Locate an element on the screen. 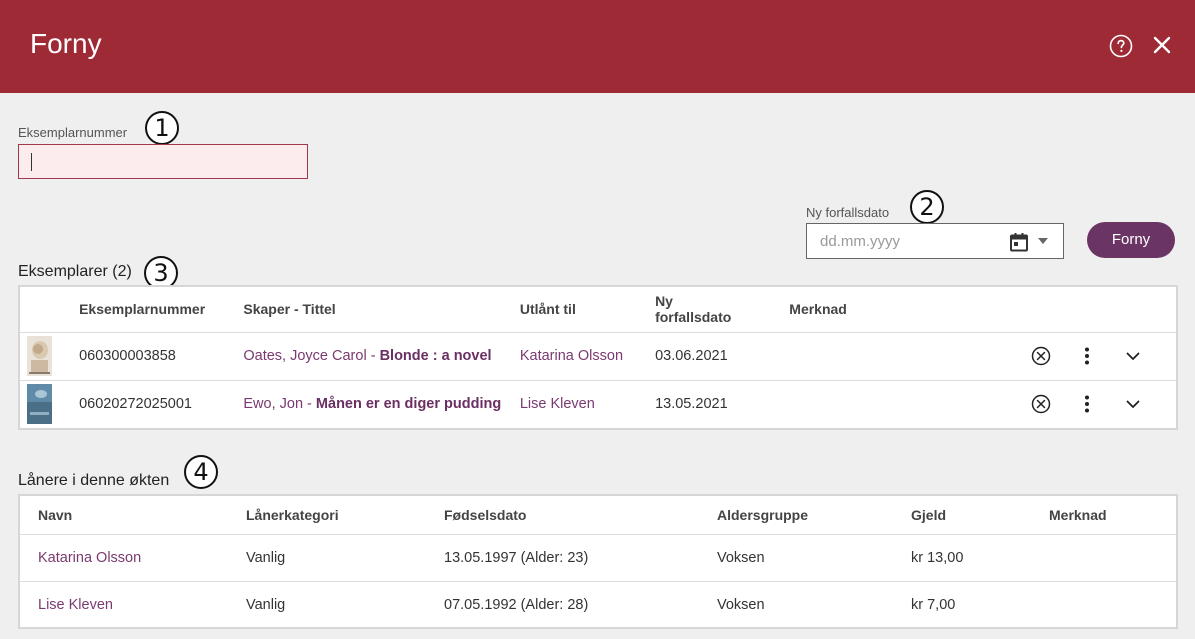 Image resolution: width=1195 pixels, height=639 pixels. title-link: Blonde : a novel is located at coordinates (436, 356).